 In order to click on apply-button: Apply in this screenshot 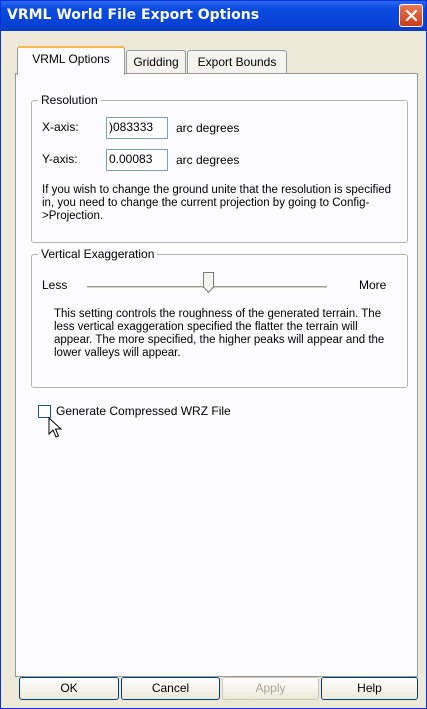, I will do `click(270, 688)`.